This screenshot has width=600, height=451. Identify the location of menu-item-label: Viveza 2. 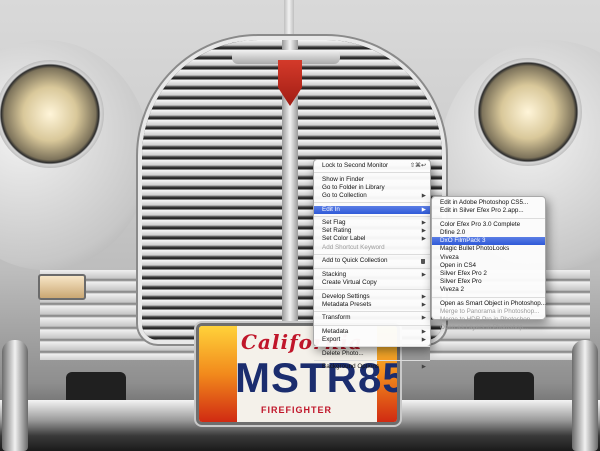
(452, 290).